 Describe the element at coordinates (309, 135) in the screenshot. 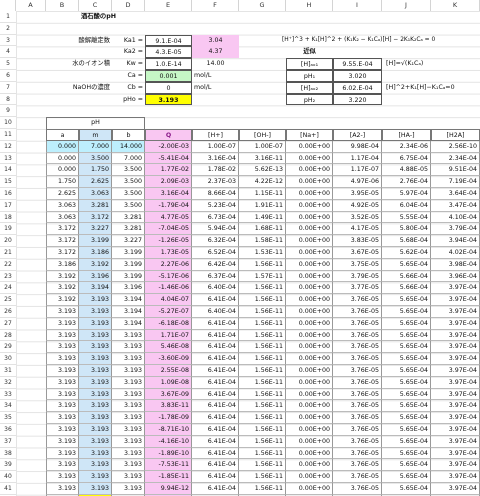

I see `header-na-plus: [Na+]` at that location.